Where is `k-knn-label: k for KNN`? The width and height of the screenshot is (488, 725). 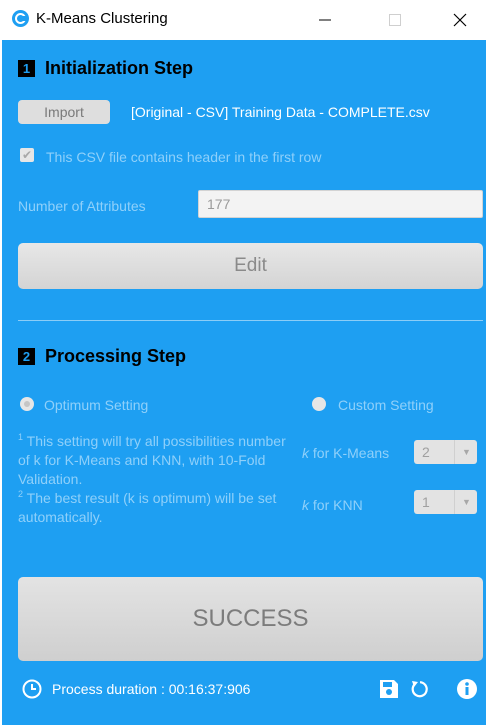
k-knn-label: k for KNN is located at coordinates (332, 505).